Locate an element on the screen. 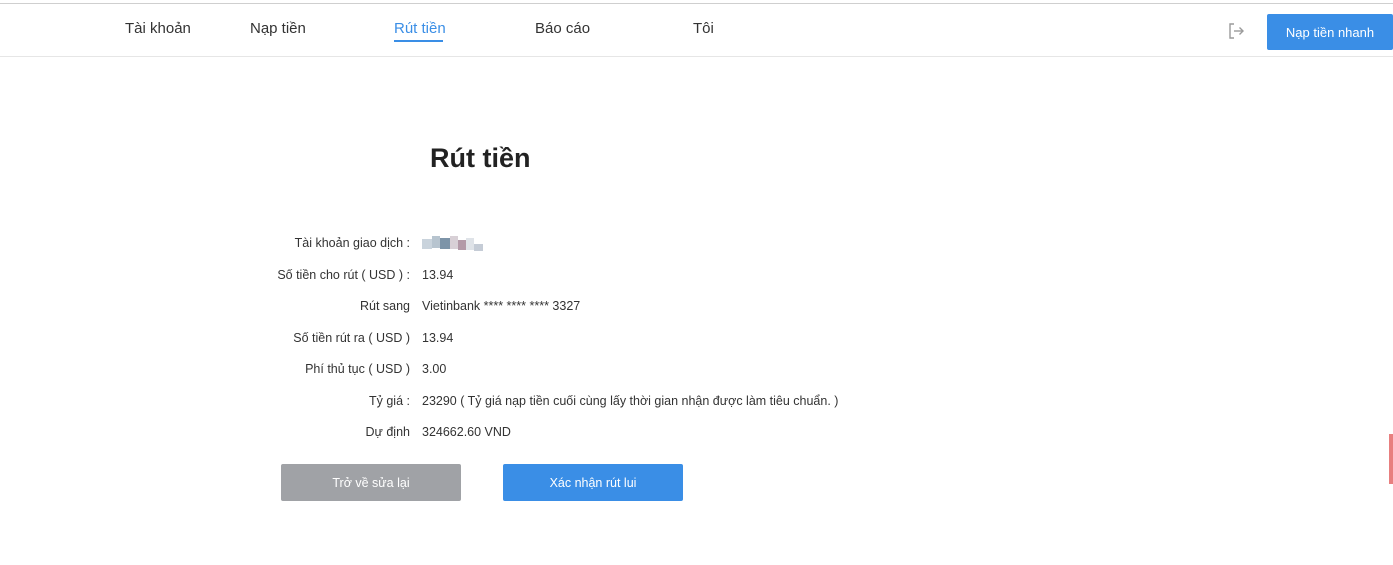 The width and height of the screenshot is (1393, 565). row-trading-account: Tài khoản giao dịch : is located at coordinates (500, 246).